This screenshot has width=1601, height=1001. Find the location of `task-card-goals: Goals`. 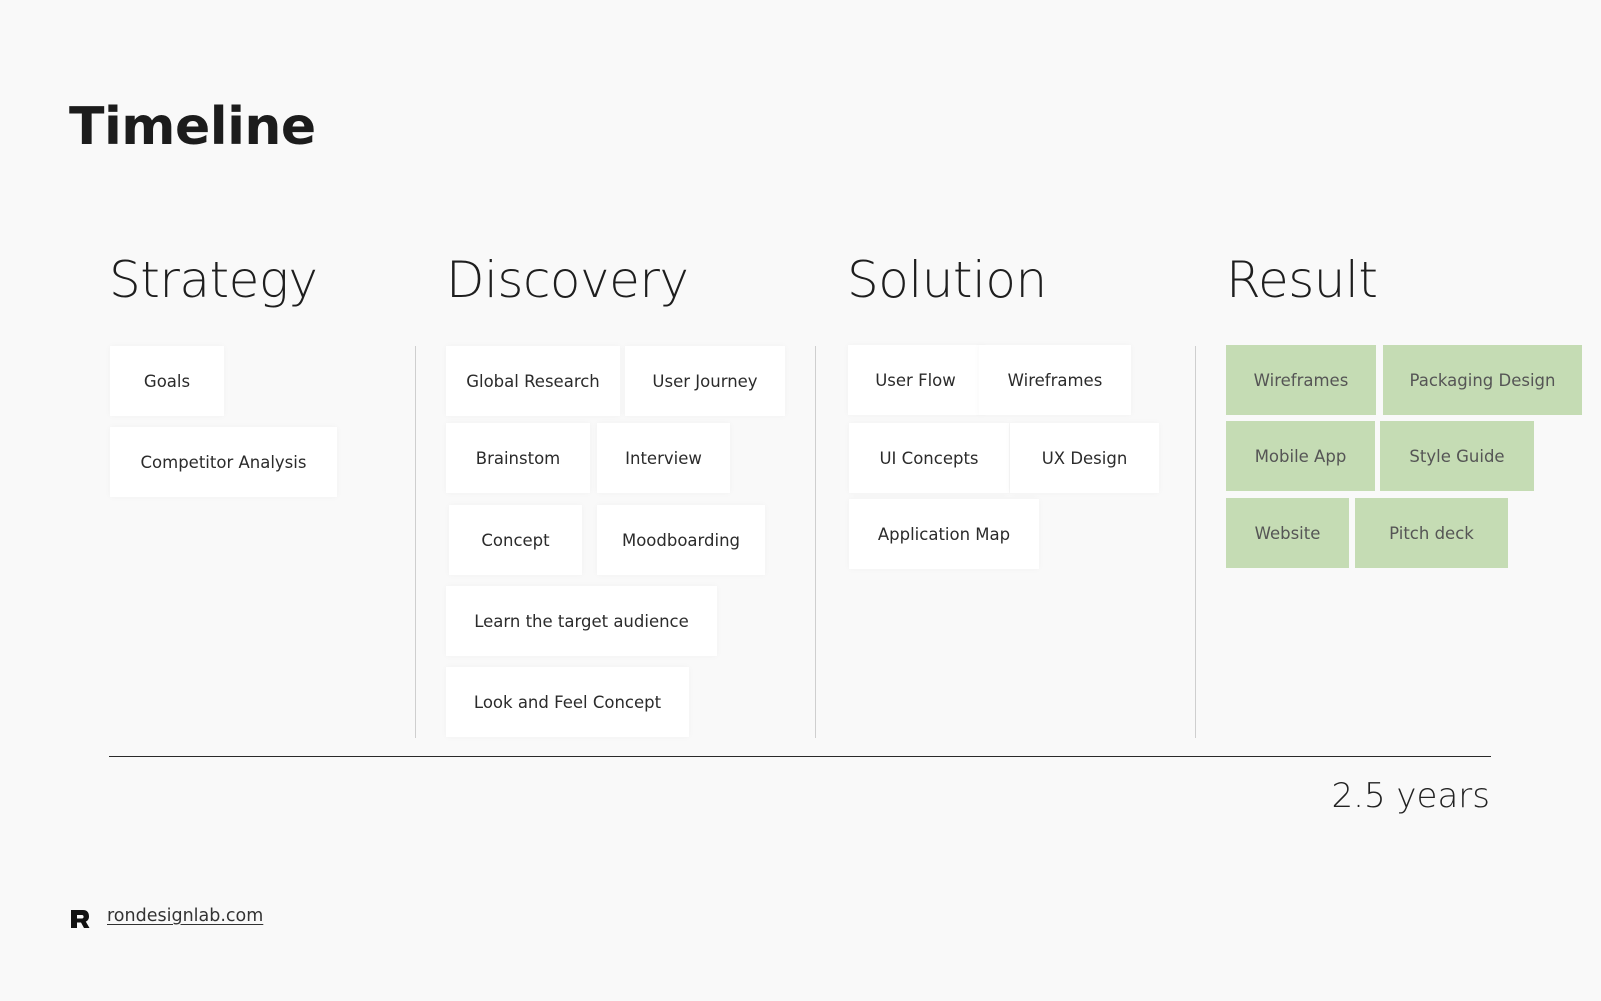

task-card-goals: Goals is located at coordinates (167, 381).